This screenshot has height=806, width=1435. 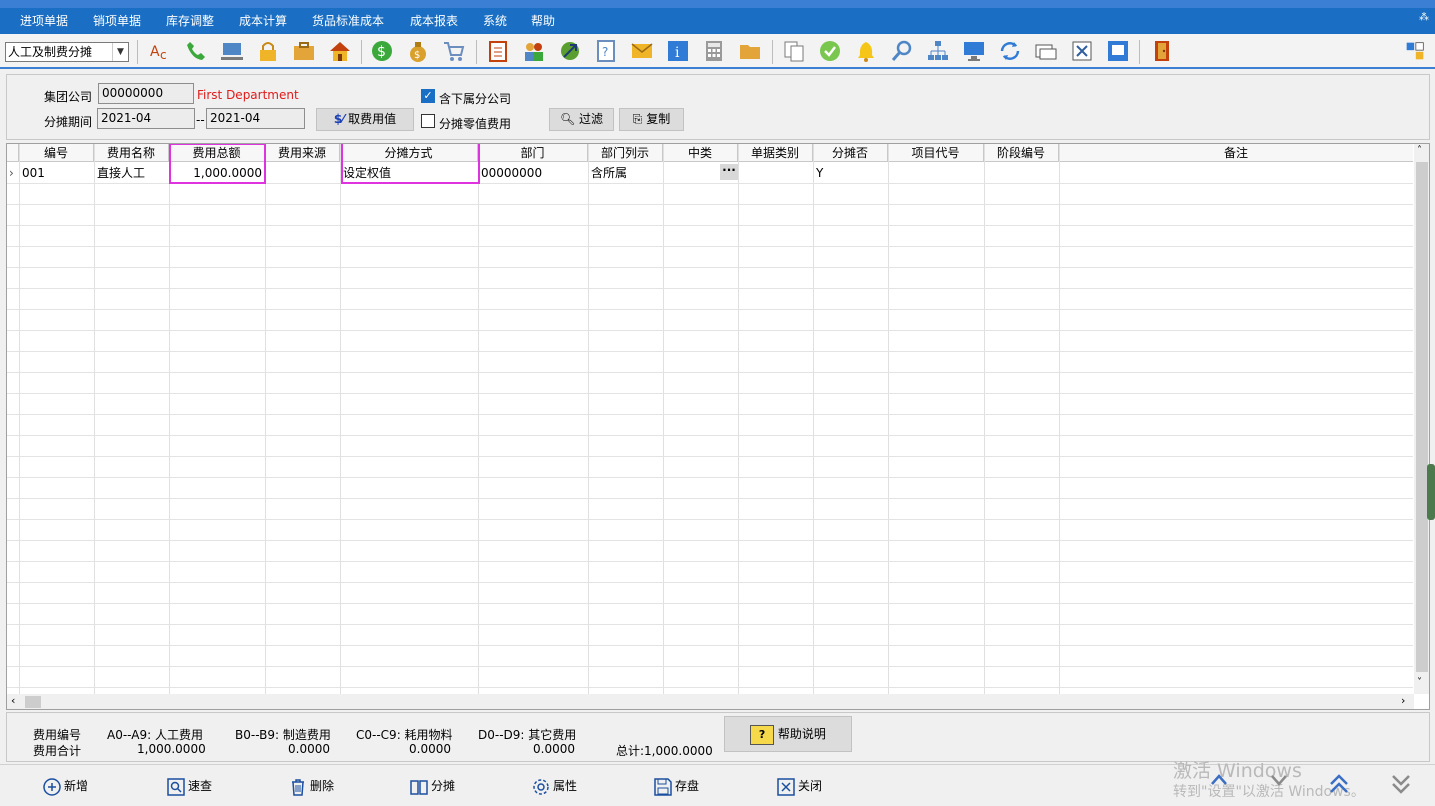 I want to click on col-code: 编号, so click(x=56, y=153).